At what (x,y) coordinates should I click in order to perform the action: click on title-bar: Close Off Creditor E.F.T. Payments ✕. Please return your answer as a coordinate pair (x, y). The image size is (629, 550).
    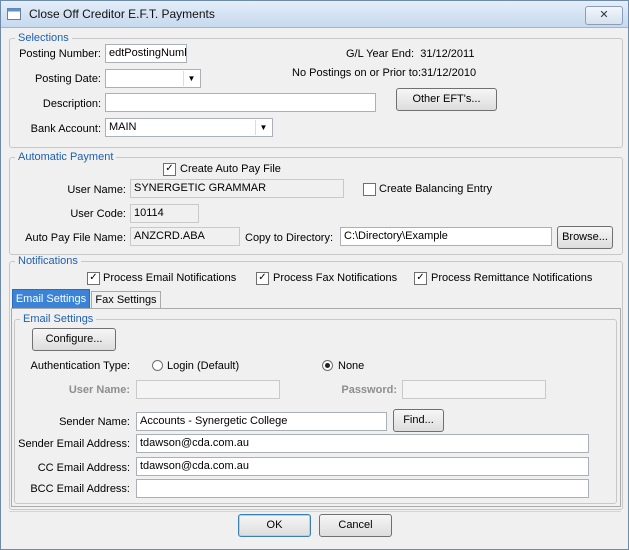
    Looking at the image, I should click on (314, 14).